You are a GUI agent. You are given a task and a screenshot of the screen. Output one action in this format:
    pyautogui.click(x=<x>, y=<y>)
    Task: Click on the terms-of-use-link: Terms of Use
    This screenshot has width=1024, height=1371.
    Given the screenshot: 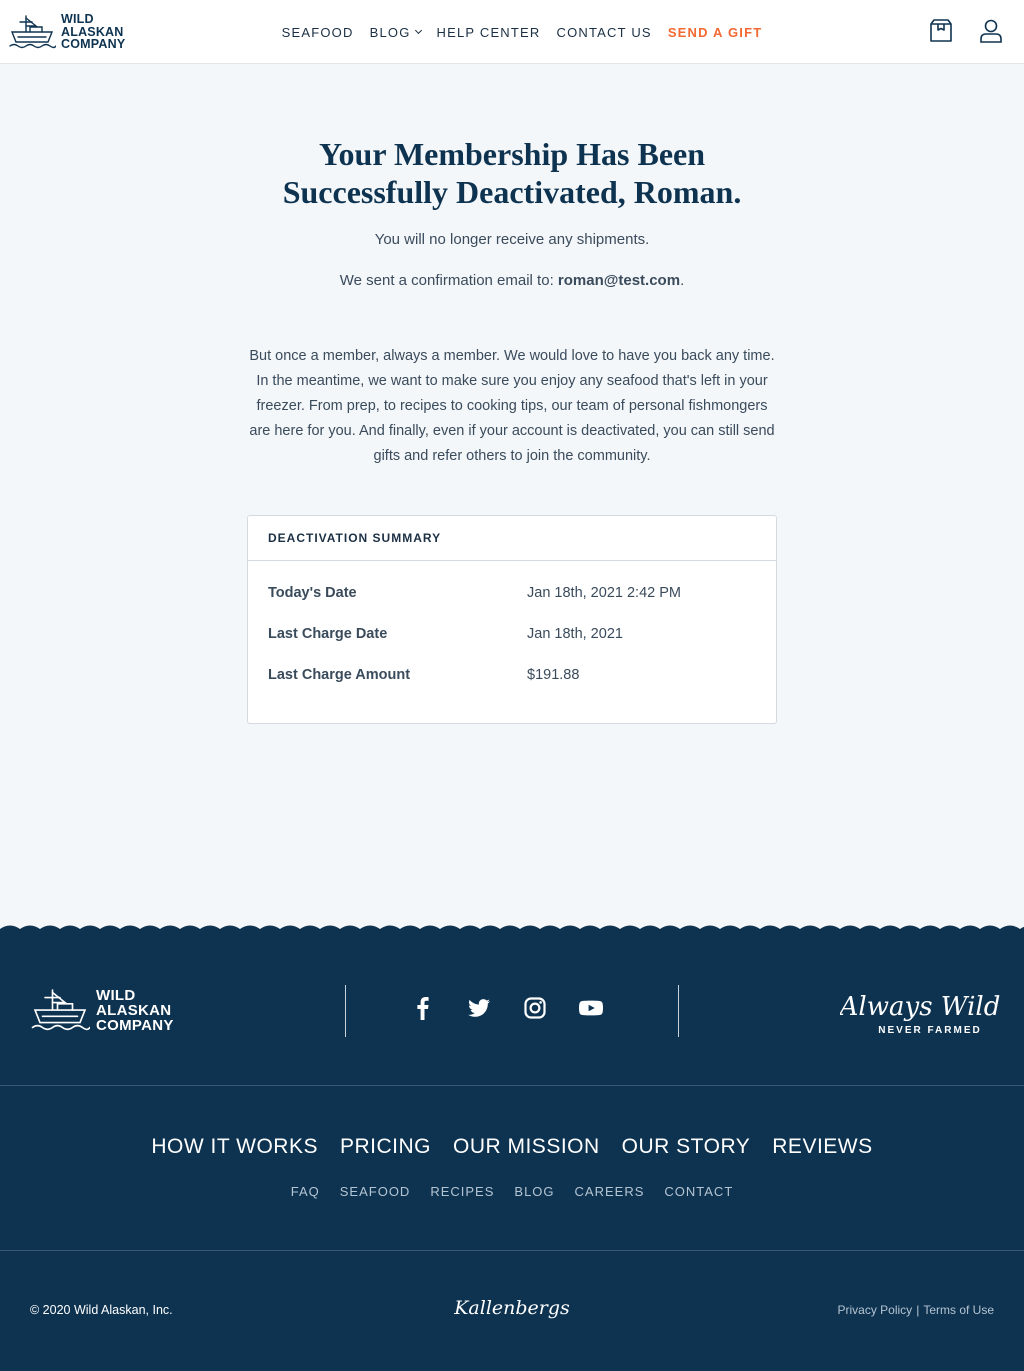 What is the action you would take?
    pyautogui.click(x=958, y=1310)
    